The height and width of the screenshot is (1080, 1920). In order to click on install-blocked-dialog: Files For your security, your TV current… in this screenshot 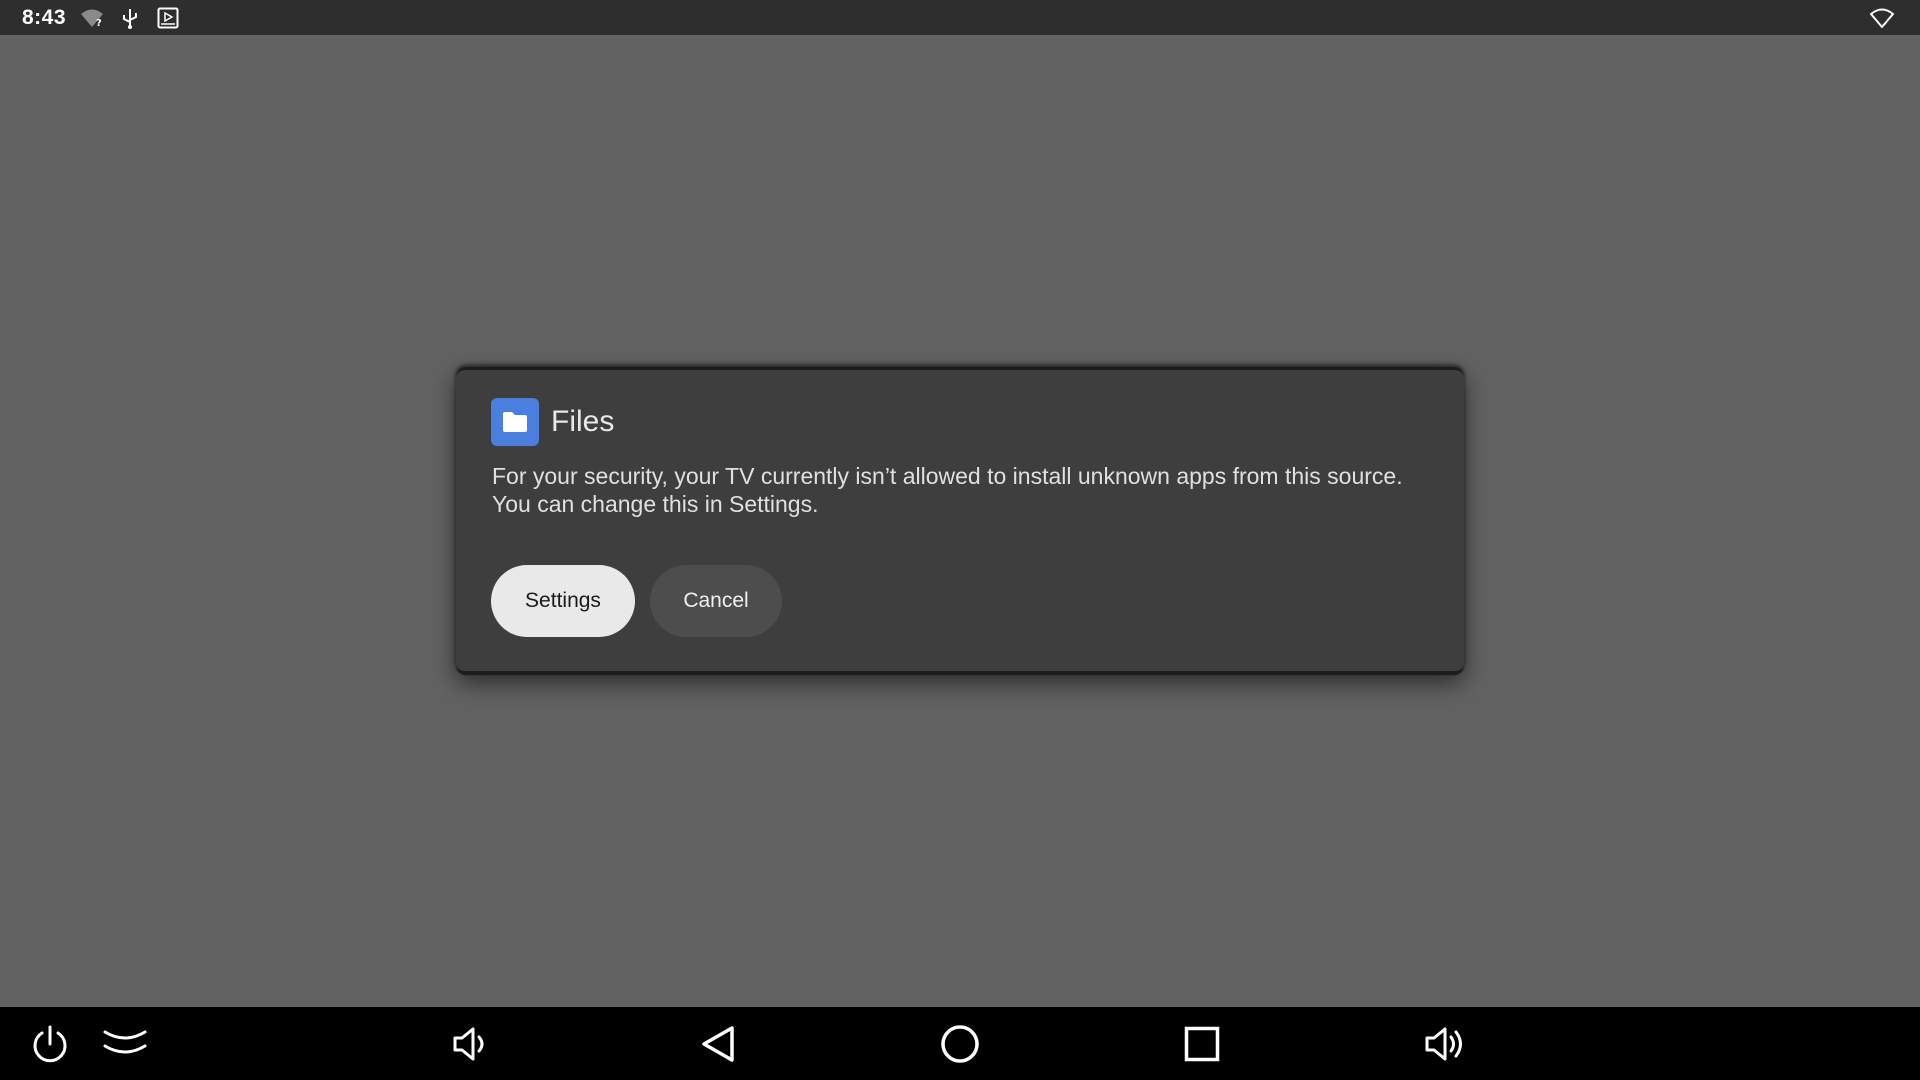, I will do `click(960, 521)`.